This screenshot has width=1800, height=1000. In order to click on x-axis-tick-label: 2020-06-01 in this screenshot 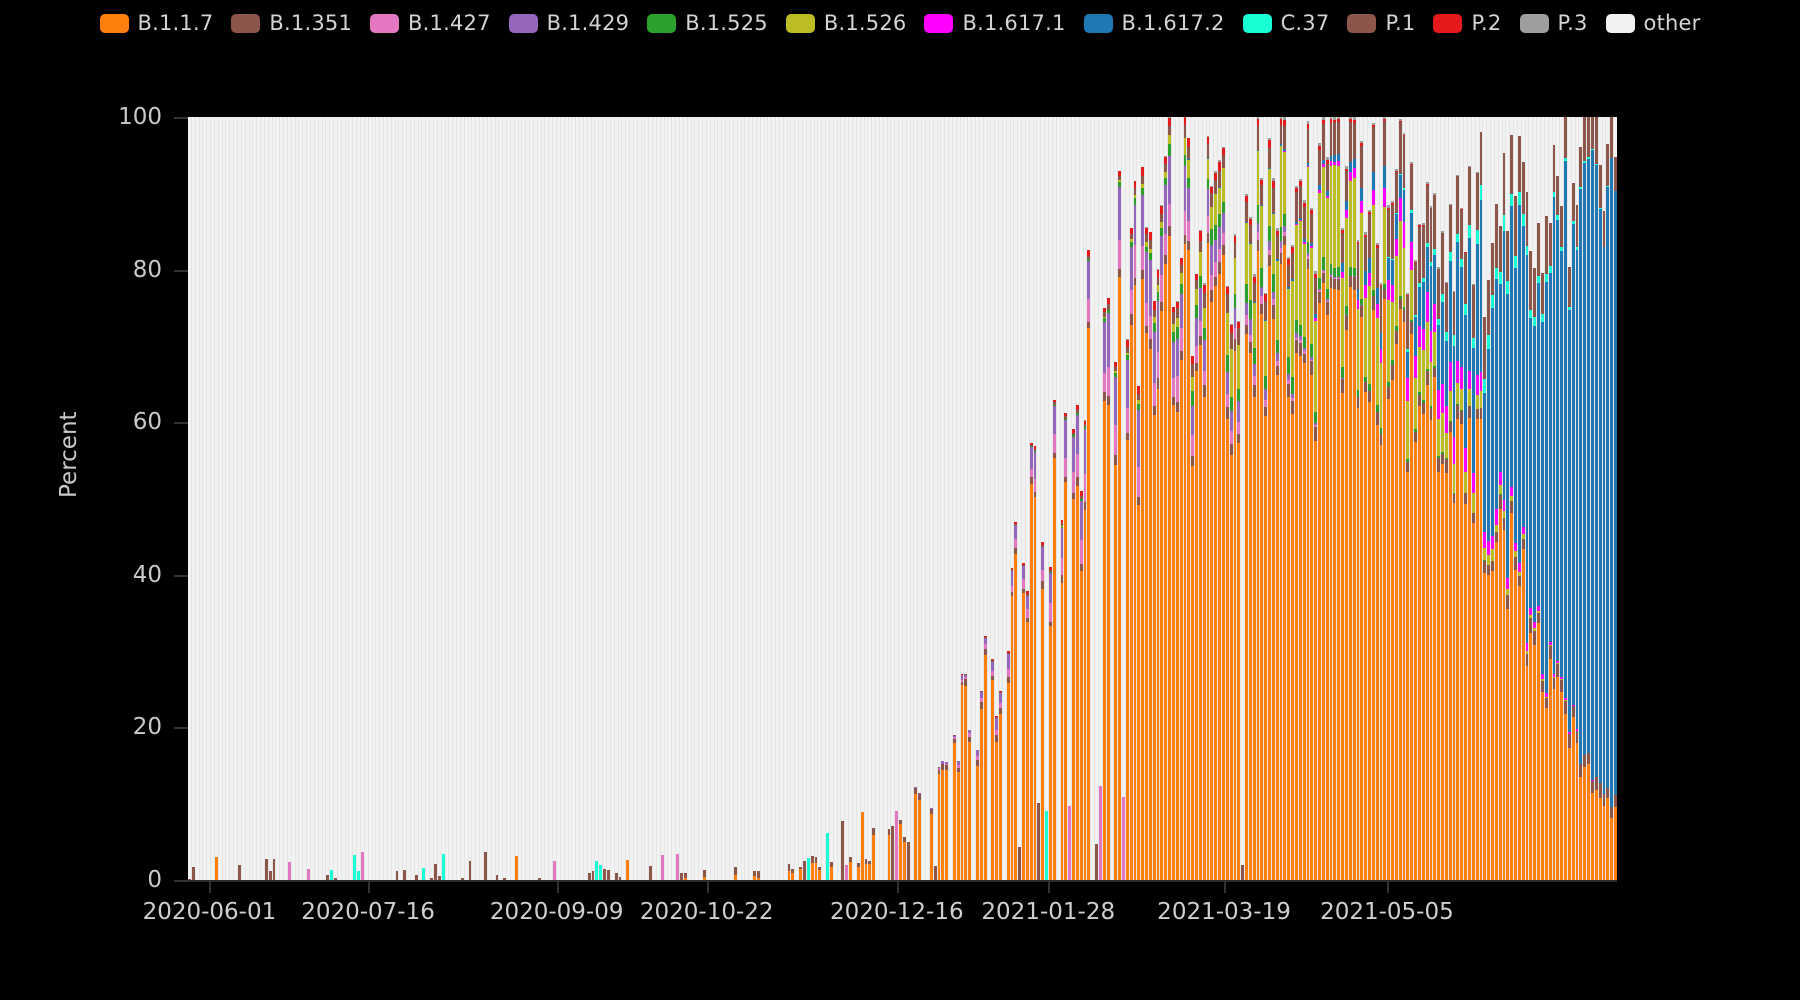, I will do `click(209, 912)`.